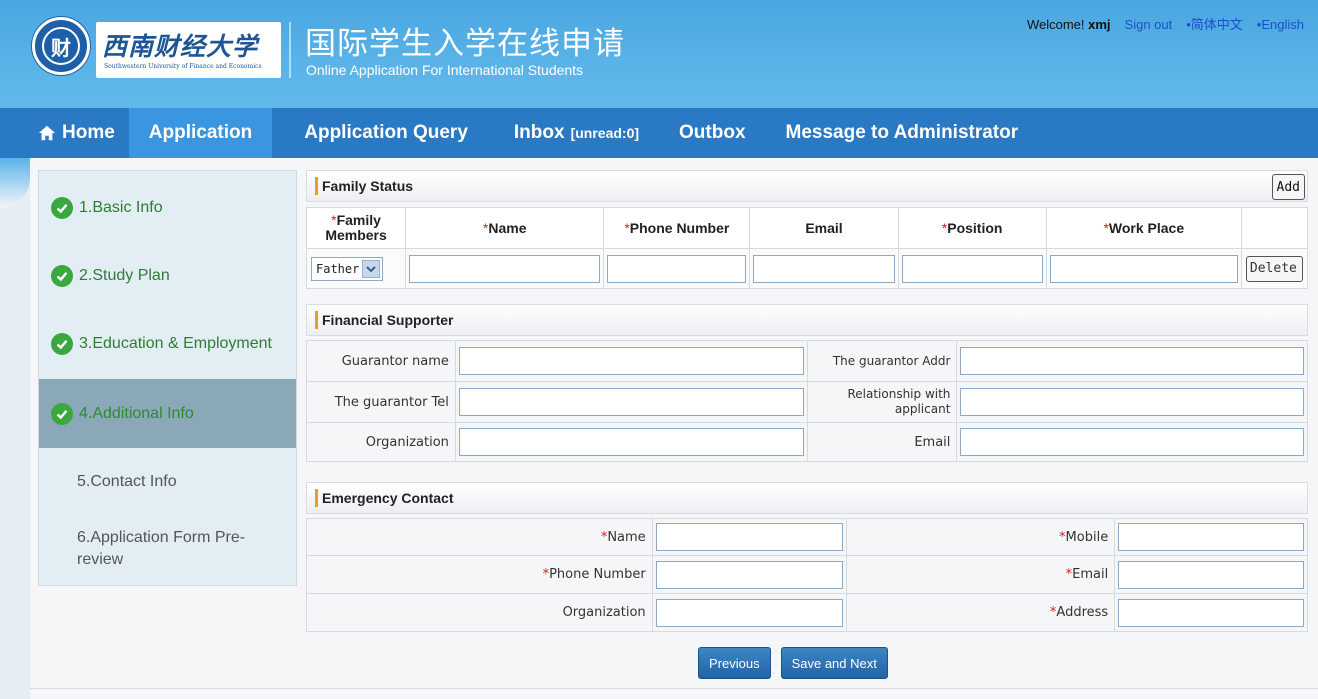 The image size is (1318, 699). I want to click on sidebar-item-additional-info: 4.Additional Info, so click(167, 413).